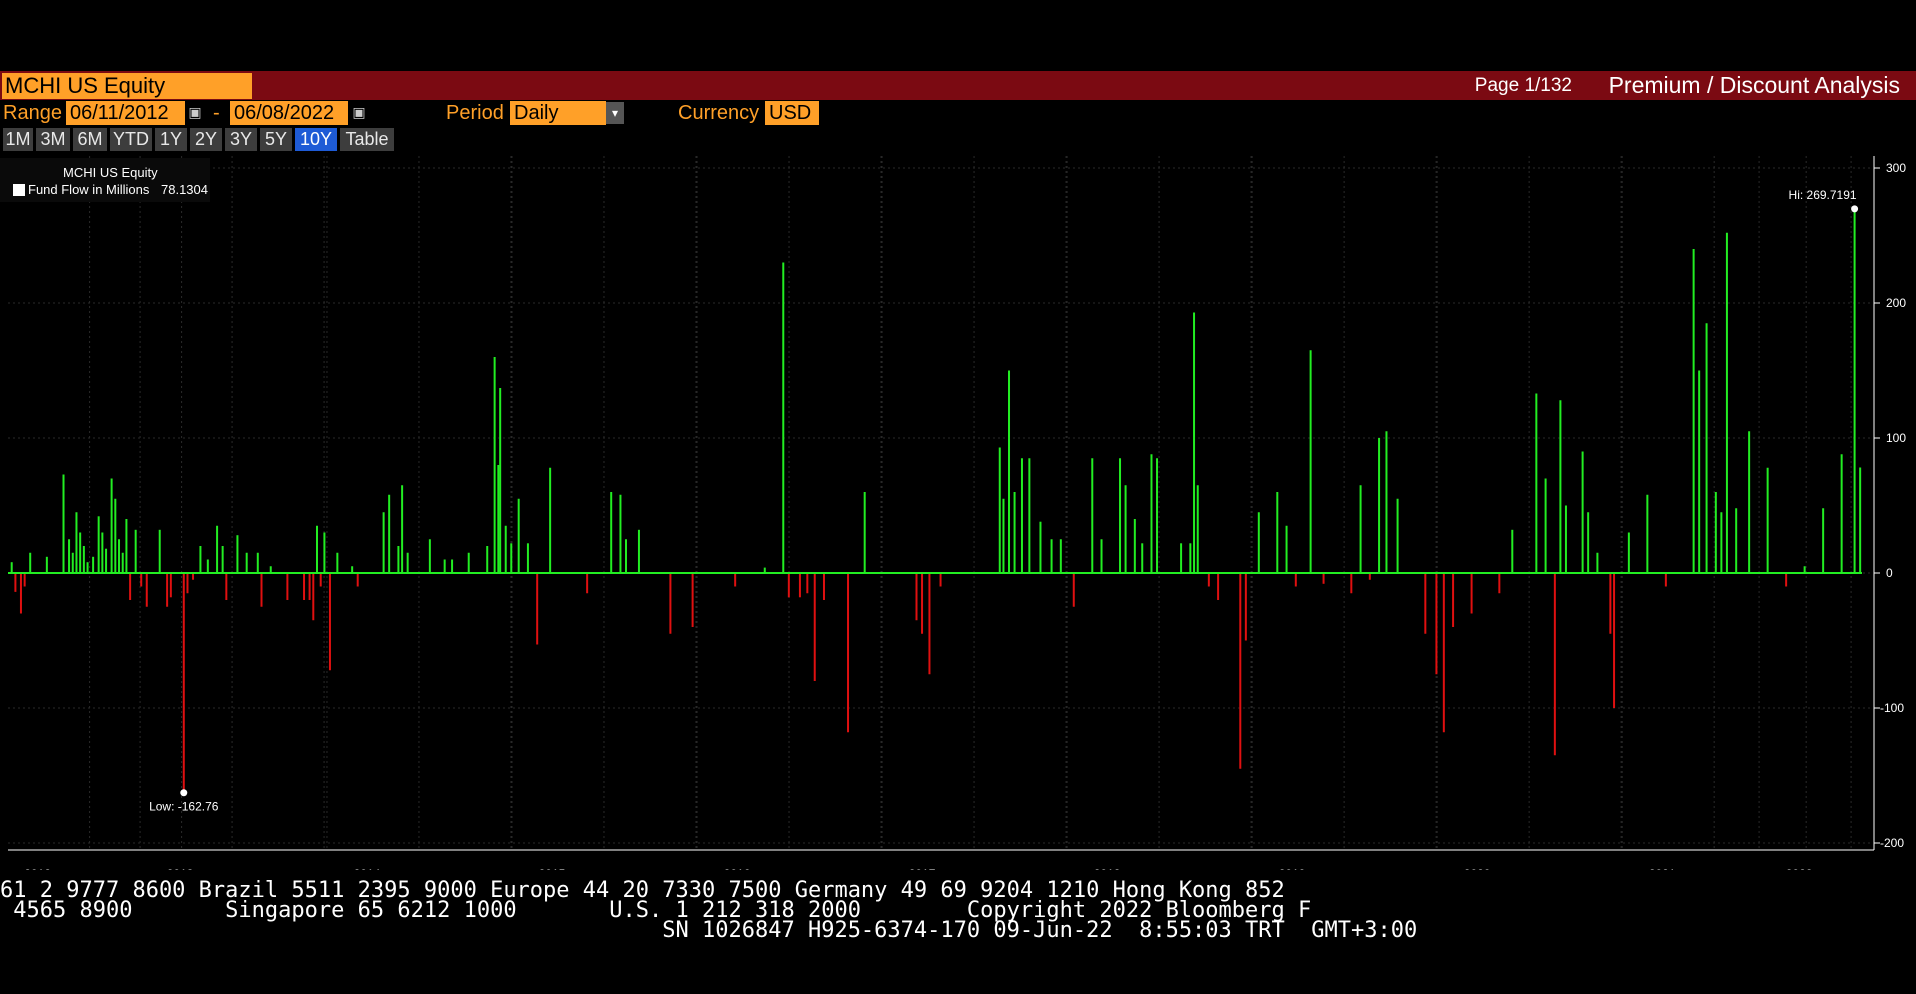 The image size is (1916, 994). What do you see at coordinates (1292, 868) in the screenshot?
I see `x-tick-label: 2019` at bounding box center [1292, 868].